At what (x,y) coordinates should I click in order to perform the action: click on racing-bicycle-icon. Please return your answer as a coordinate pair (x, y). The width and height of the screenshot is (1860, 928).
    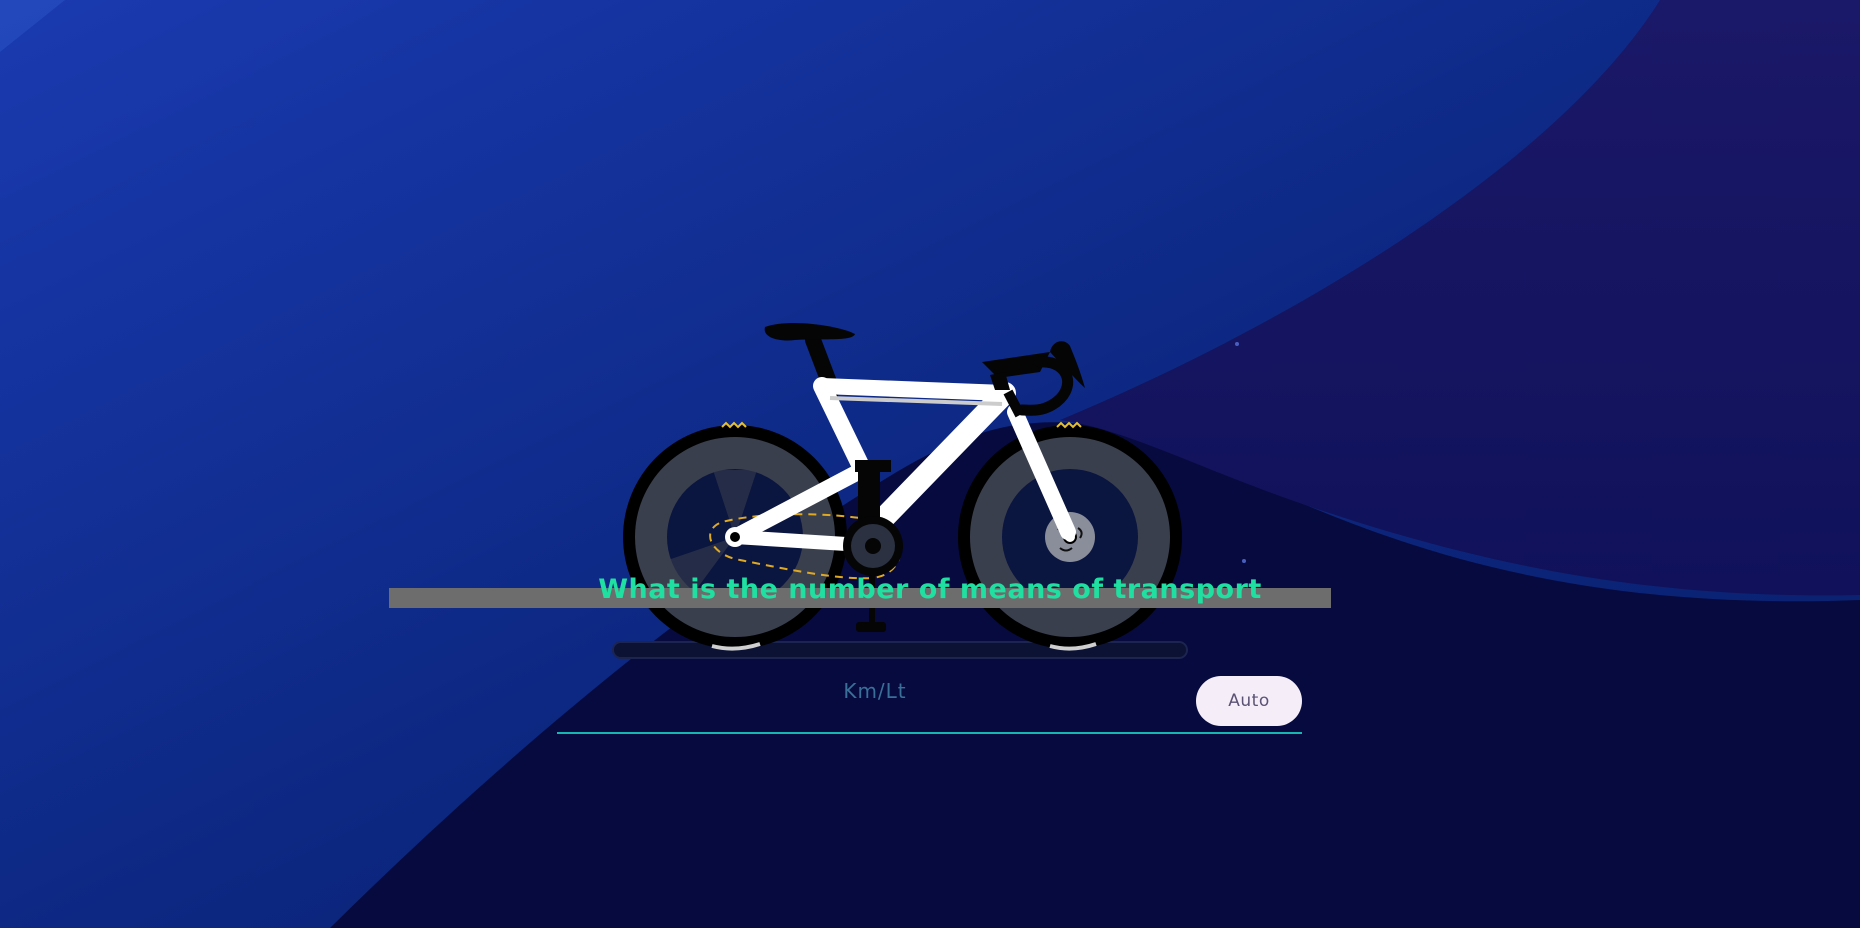
    Looking at the image, I should click on (900, 491).